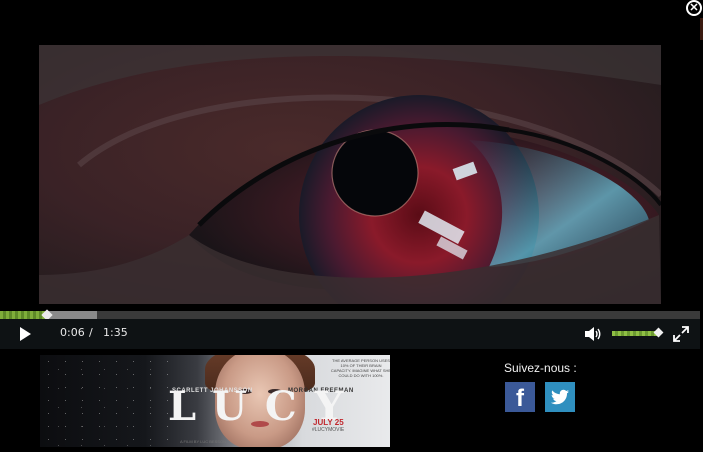 This screenshot has width=703, height=452. I want to click on twitter-bird-icon, so click(559, 397).